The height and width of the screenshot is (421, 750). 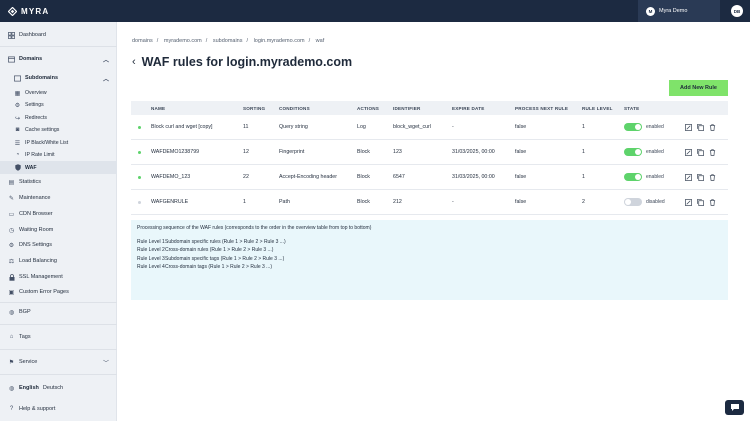 What do you see at coordinates (58, 59) in the screenshot?
I see `sidebar-item-domains: Domains ︿` at bounding box center [58, 59].